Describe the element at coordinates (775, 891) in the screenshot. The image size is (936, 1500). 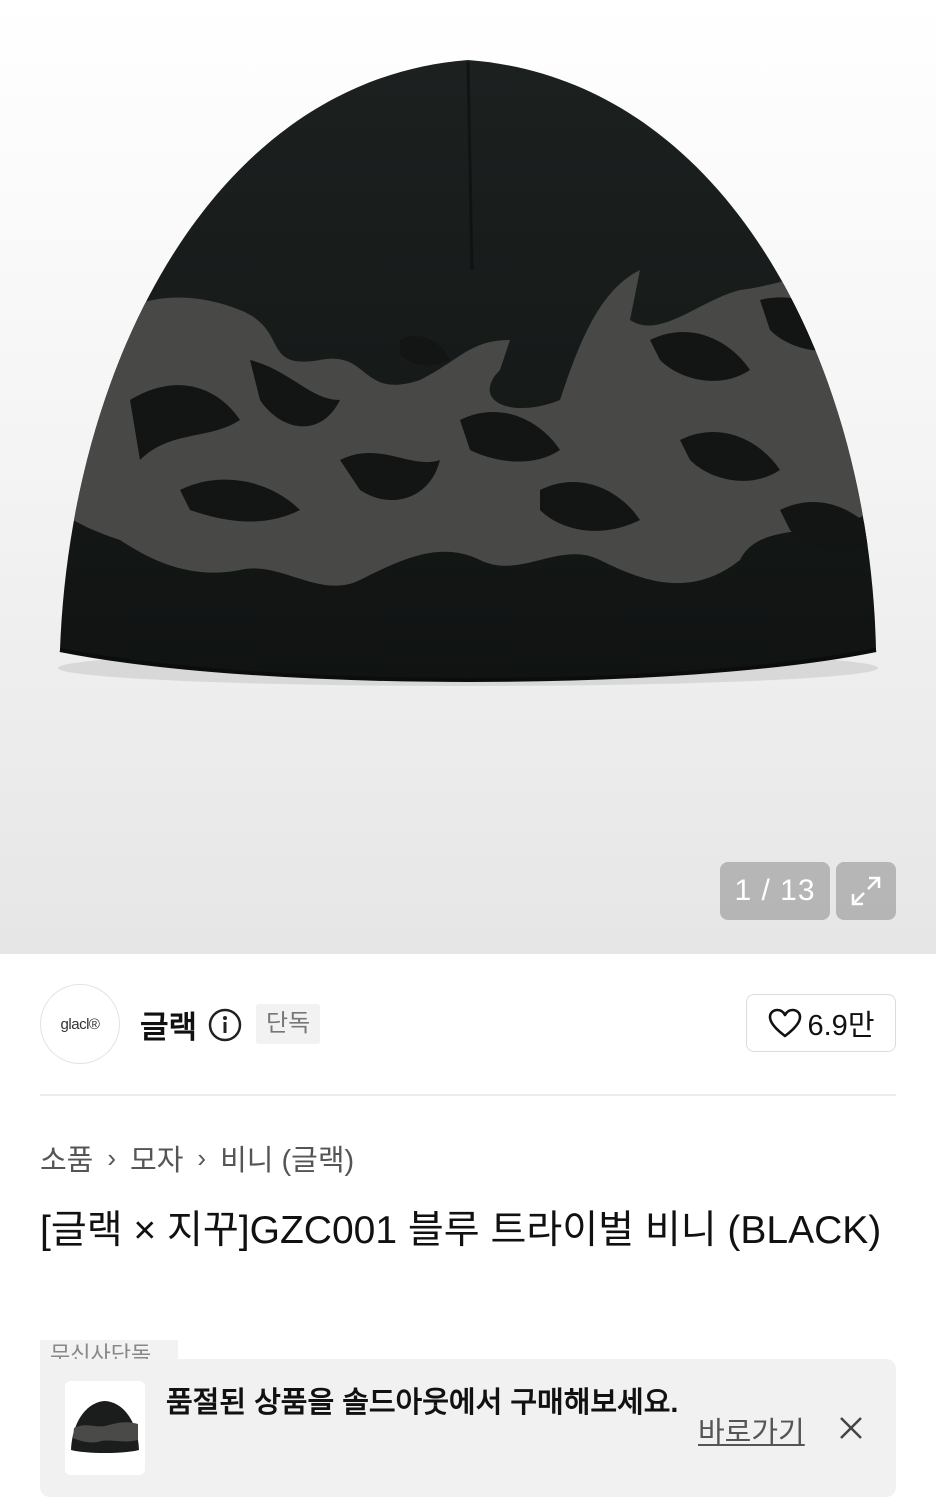
I see `image-counter: 1 / 13` at that location.